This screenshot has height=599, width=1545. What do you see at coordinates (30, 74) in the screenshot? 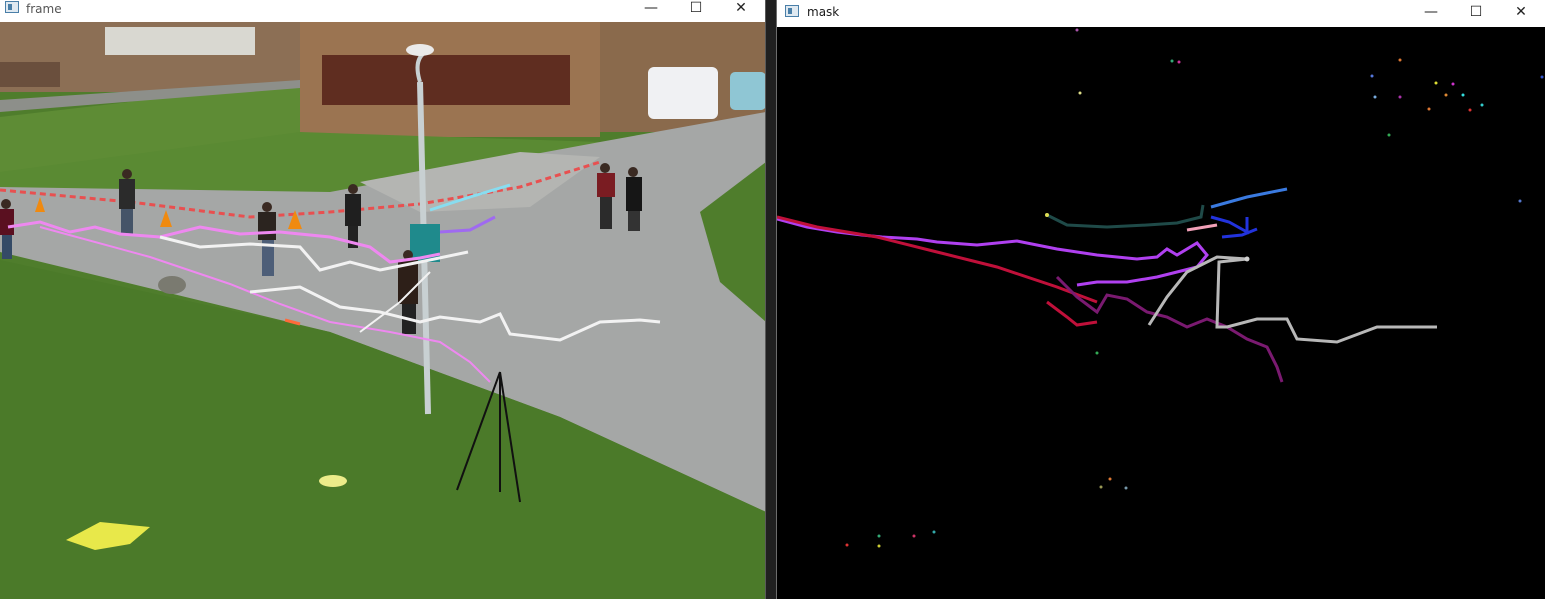
I see `fence` at bounding box center [30, 74].